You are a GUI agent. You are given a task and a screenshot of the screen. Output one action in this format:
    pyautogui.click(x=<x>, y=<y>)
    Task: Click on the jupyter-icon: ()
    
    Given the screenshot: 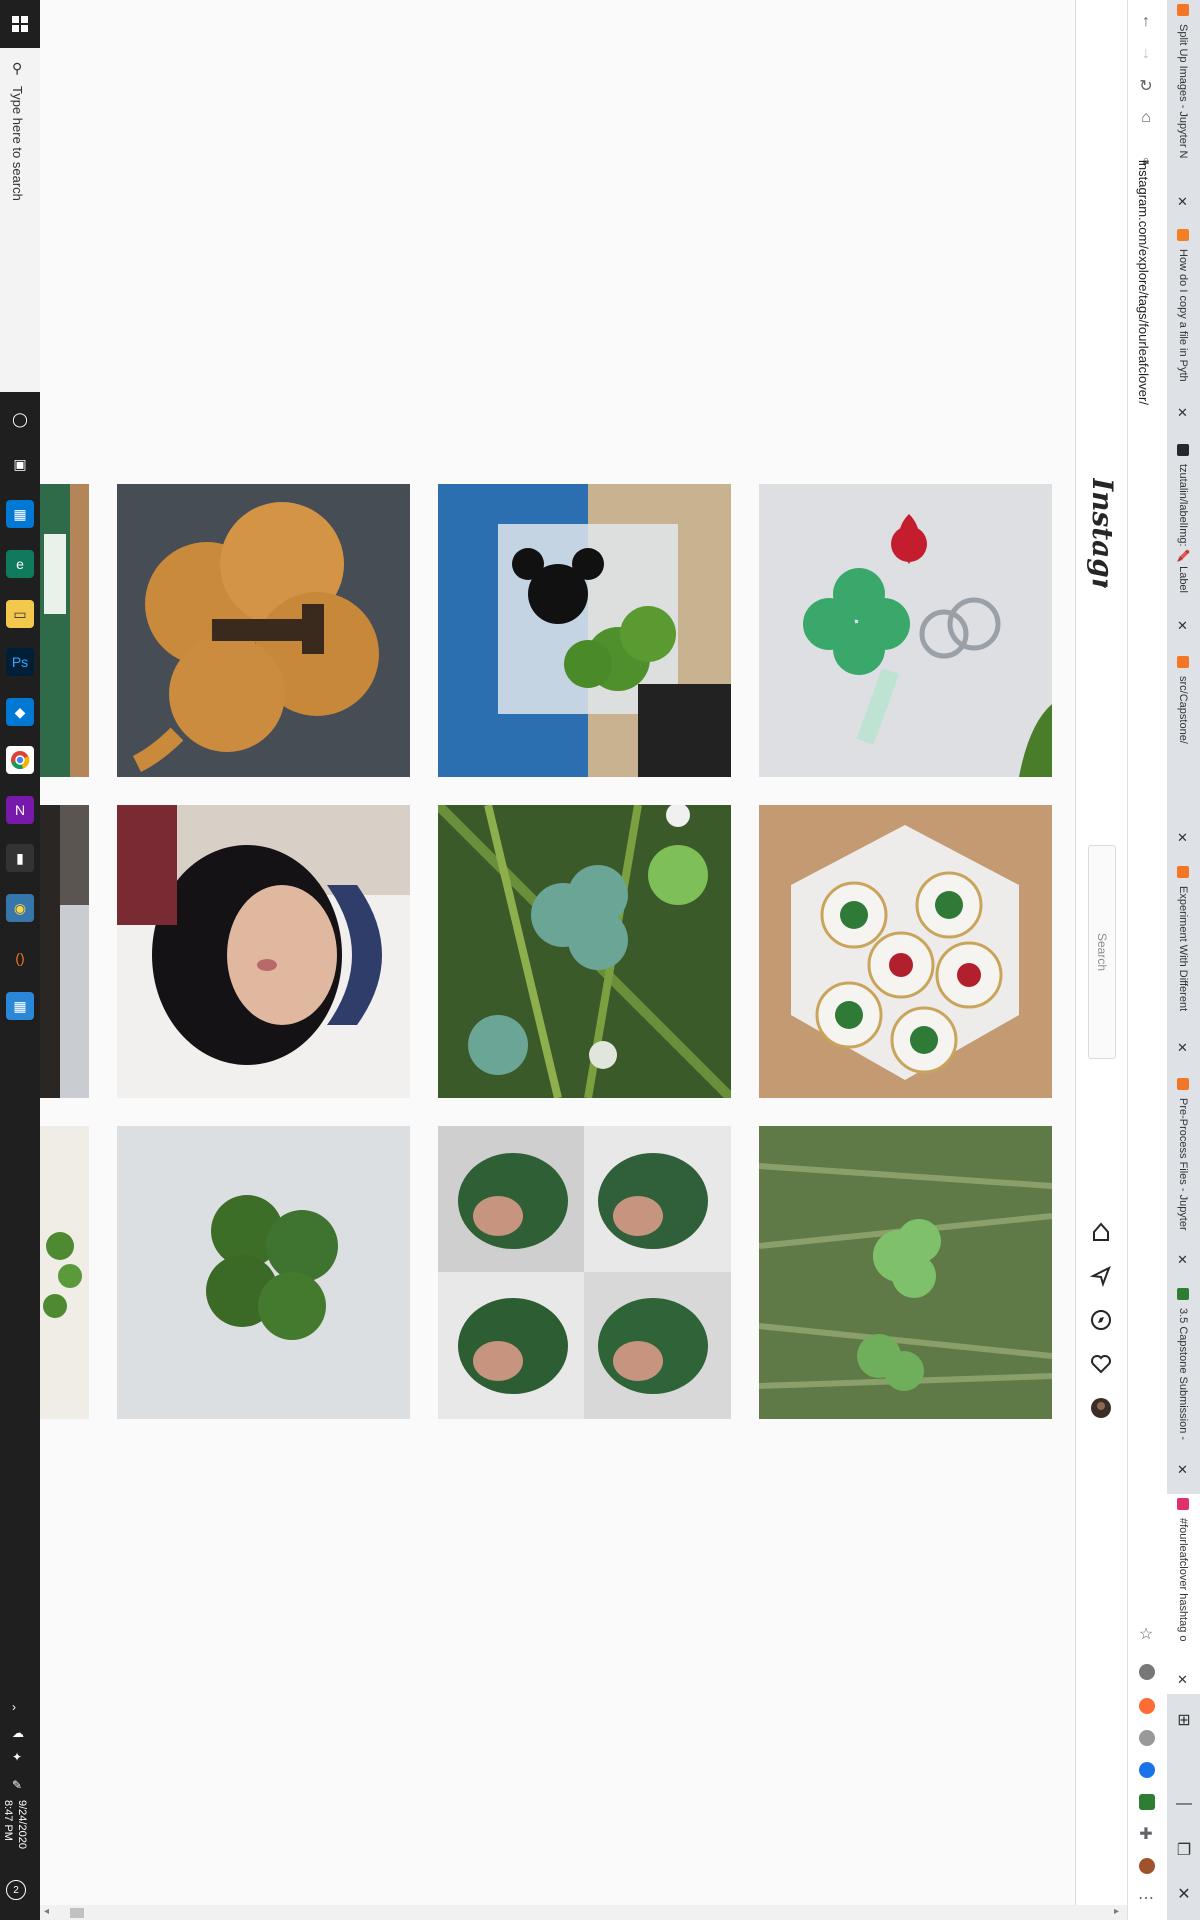 What is the action you would take?
    pyautogui.click(x=20, y=958)
    